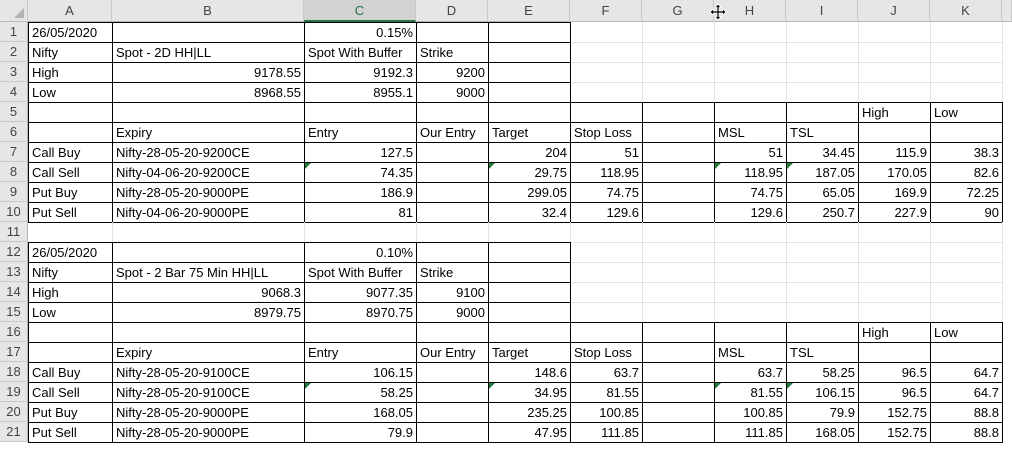  Describe the element at coordinates (452, 132) in the screenshot. I see `cell-d6: Our Entry` at that location.